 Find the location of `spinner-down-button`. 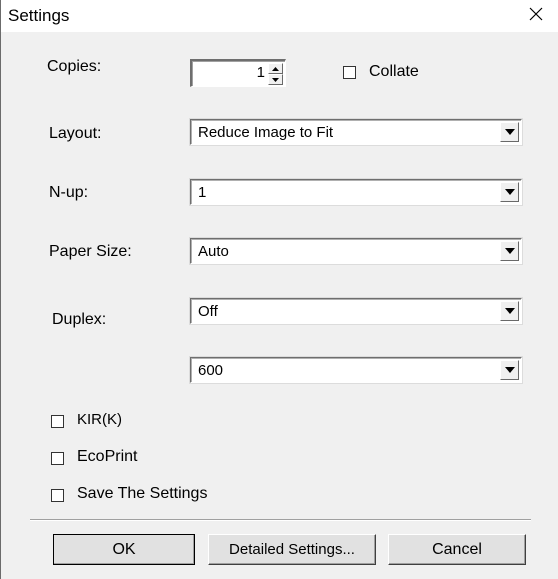

spinner-down-button is located at coordinates (275, 79).